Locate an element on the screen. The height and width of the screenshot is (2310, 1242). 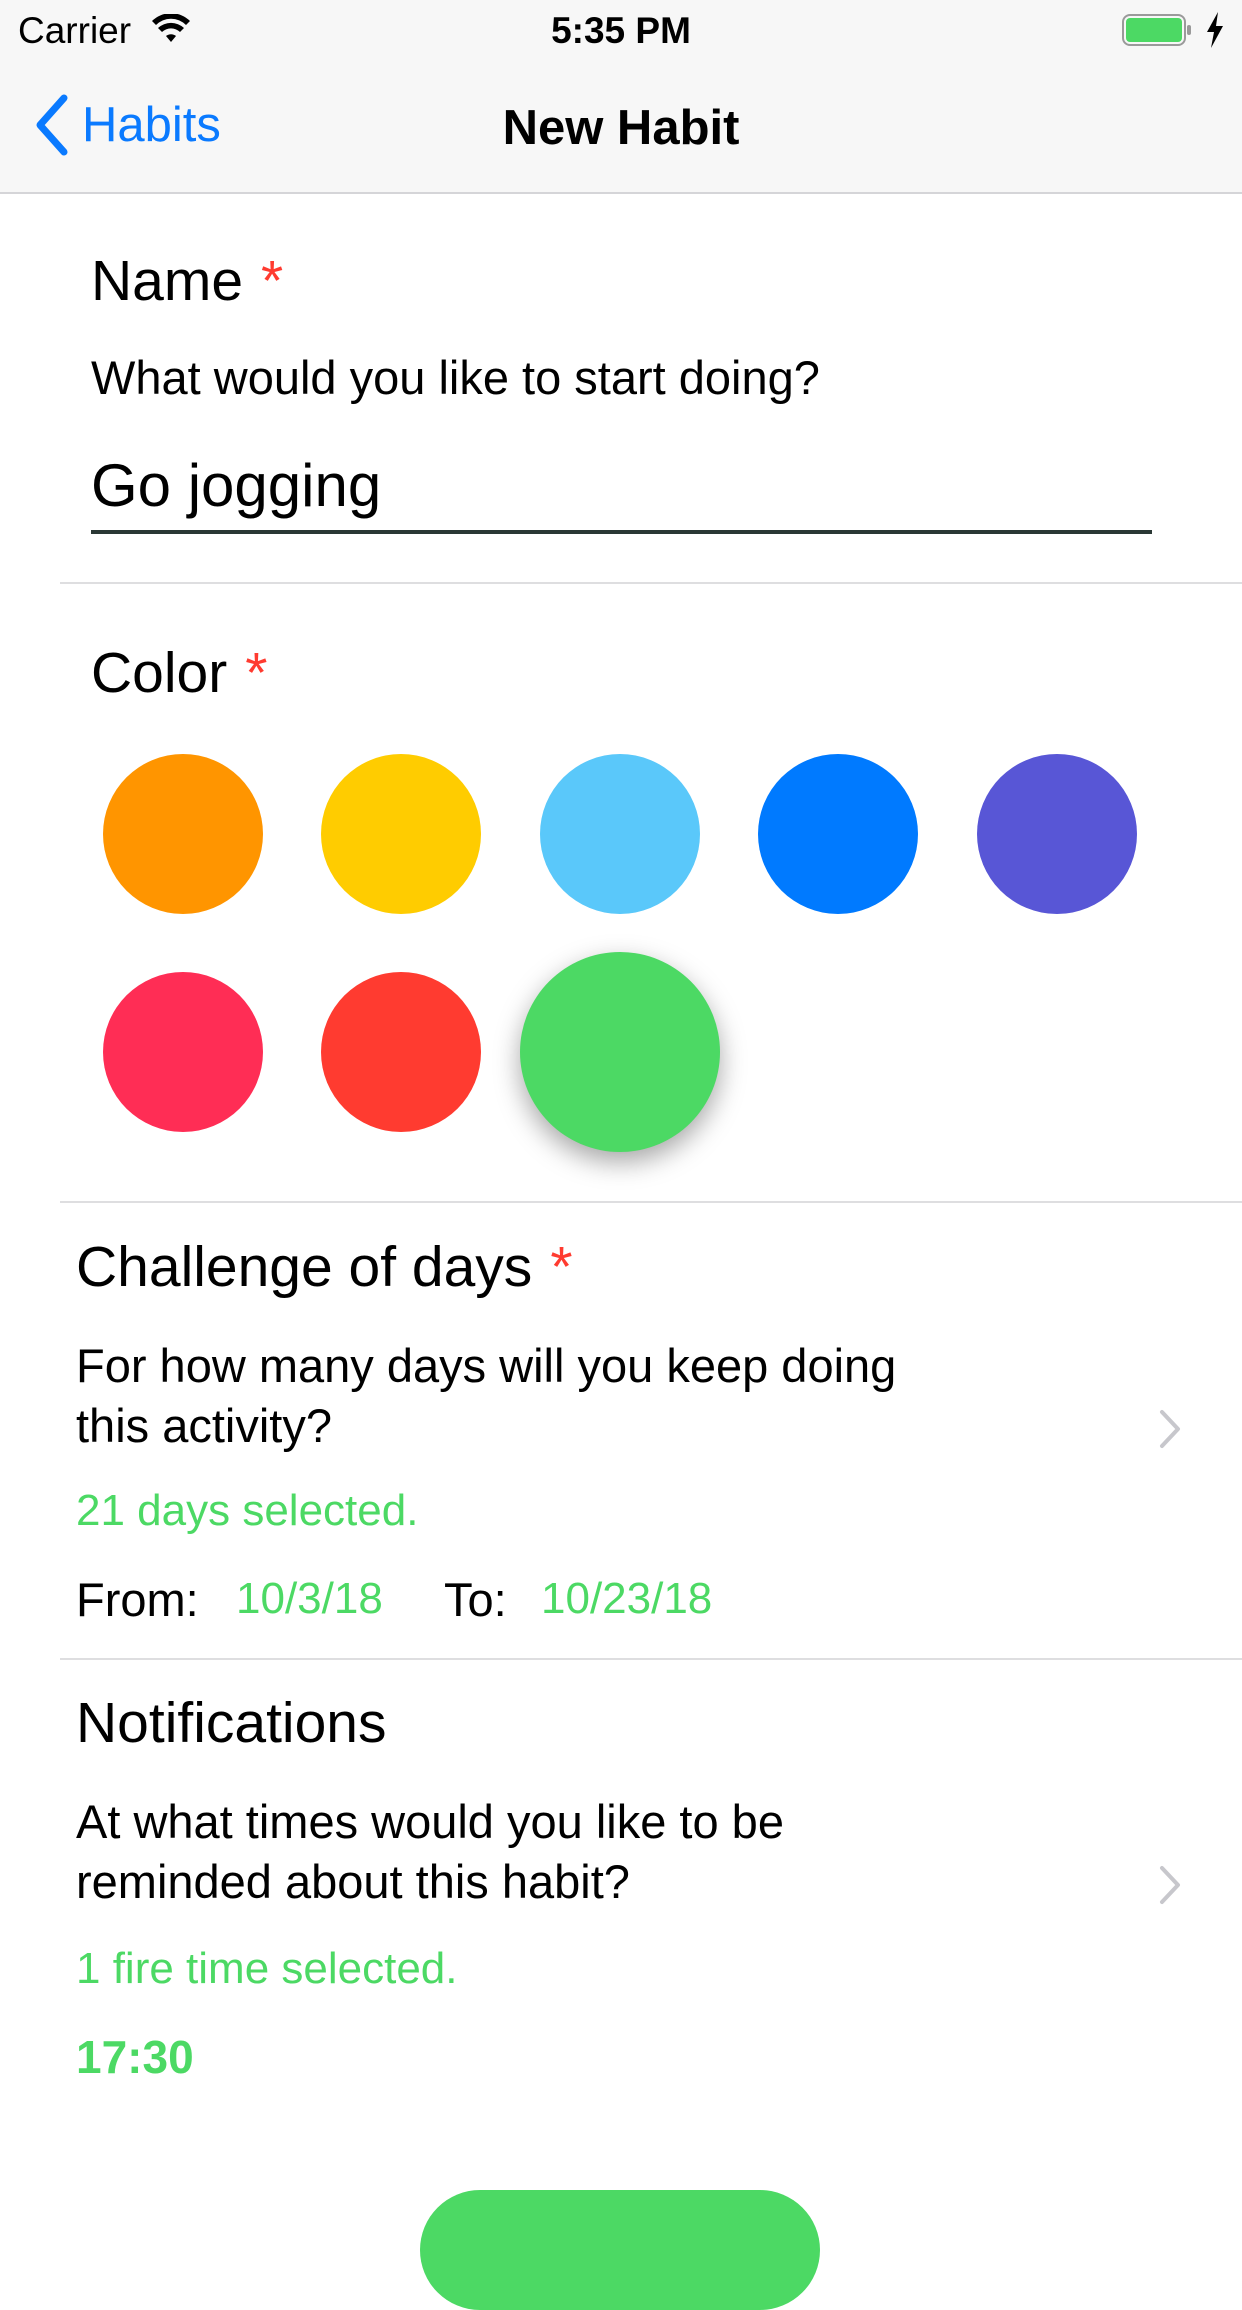
color-title-label: Color is located at coordinates (159, 673).